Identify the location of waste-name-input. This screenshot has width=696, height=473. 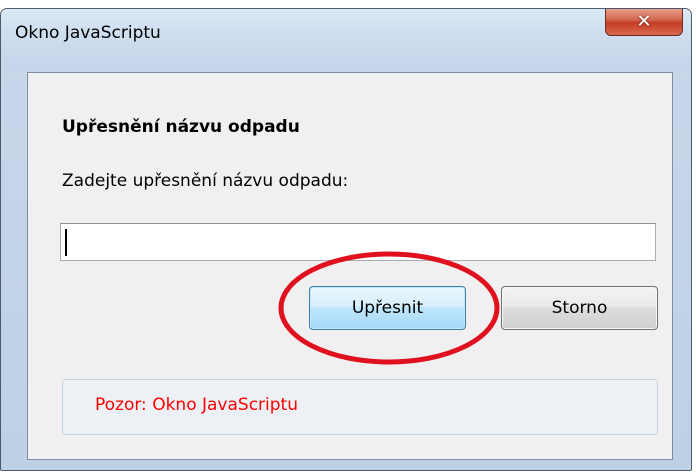
(358, 242).